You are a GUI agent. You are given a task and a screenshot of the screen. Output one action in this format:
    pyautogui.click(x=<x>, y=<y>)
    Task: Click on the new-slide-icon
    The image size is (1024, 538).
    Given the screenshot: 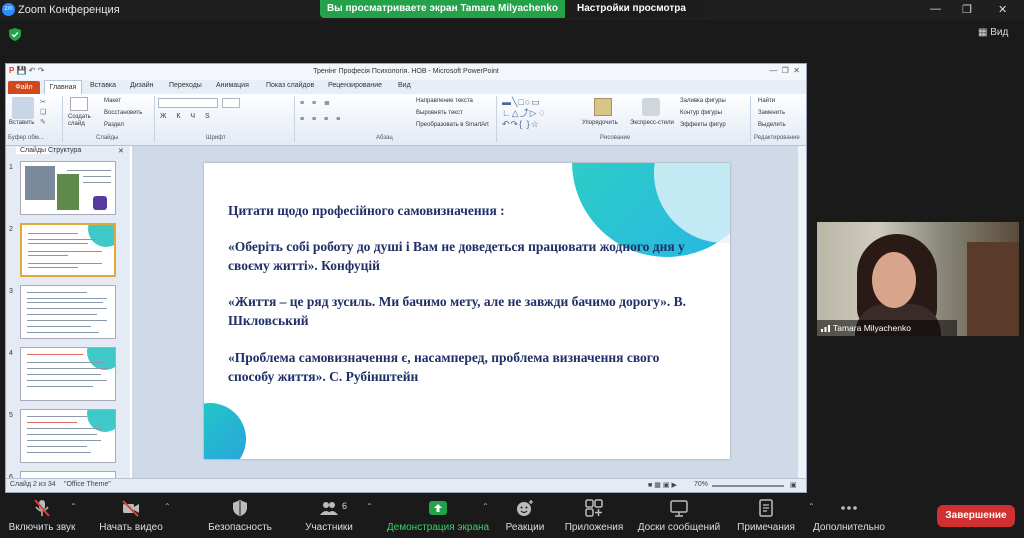 What is the action you would take?
    pyautogui.click(x=79, y=104)
    